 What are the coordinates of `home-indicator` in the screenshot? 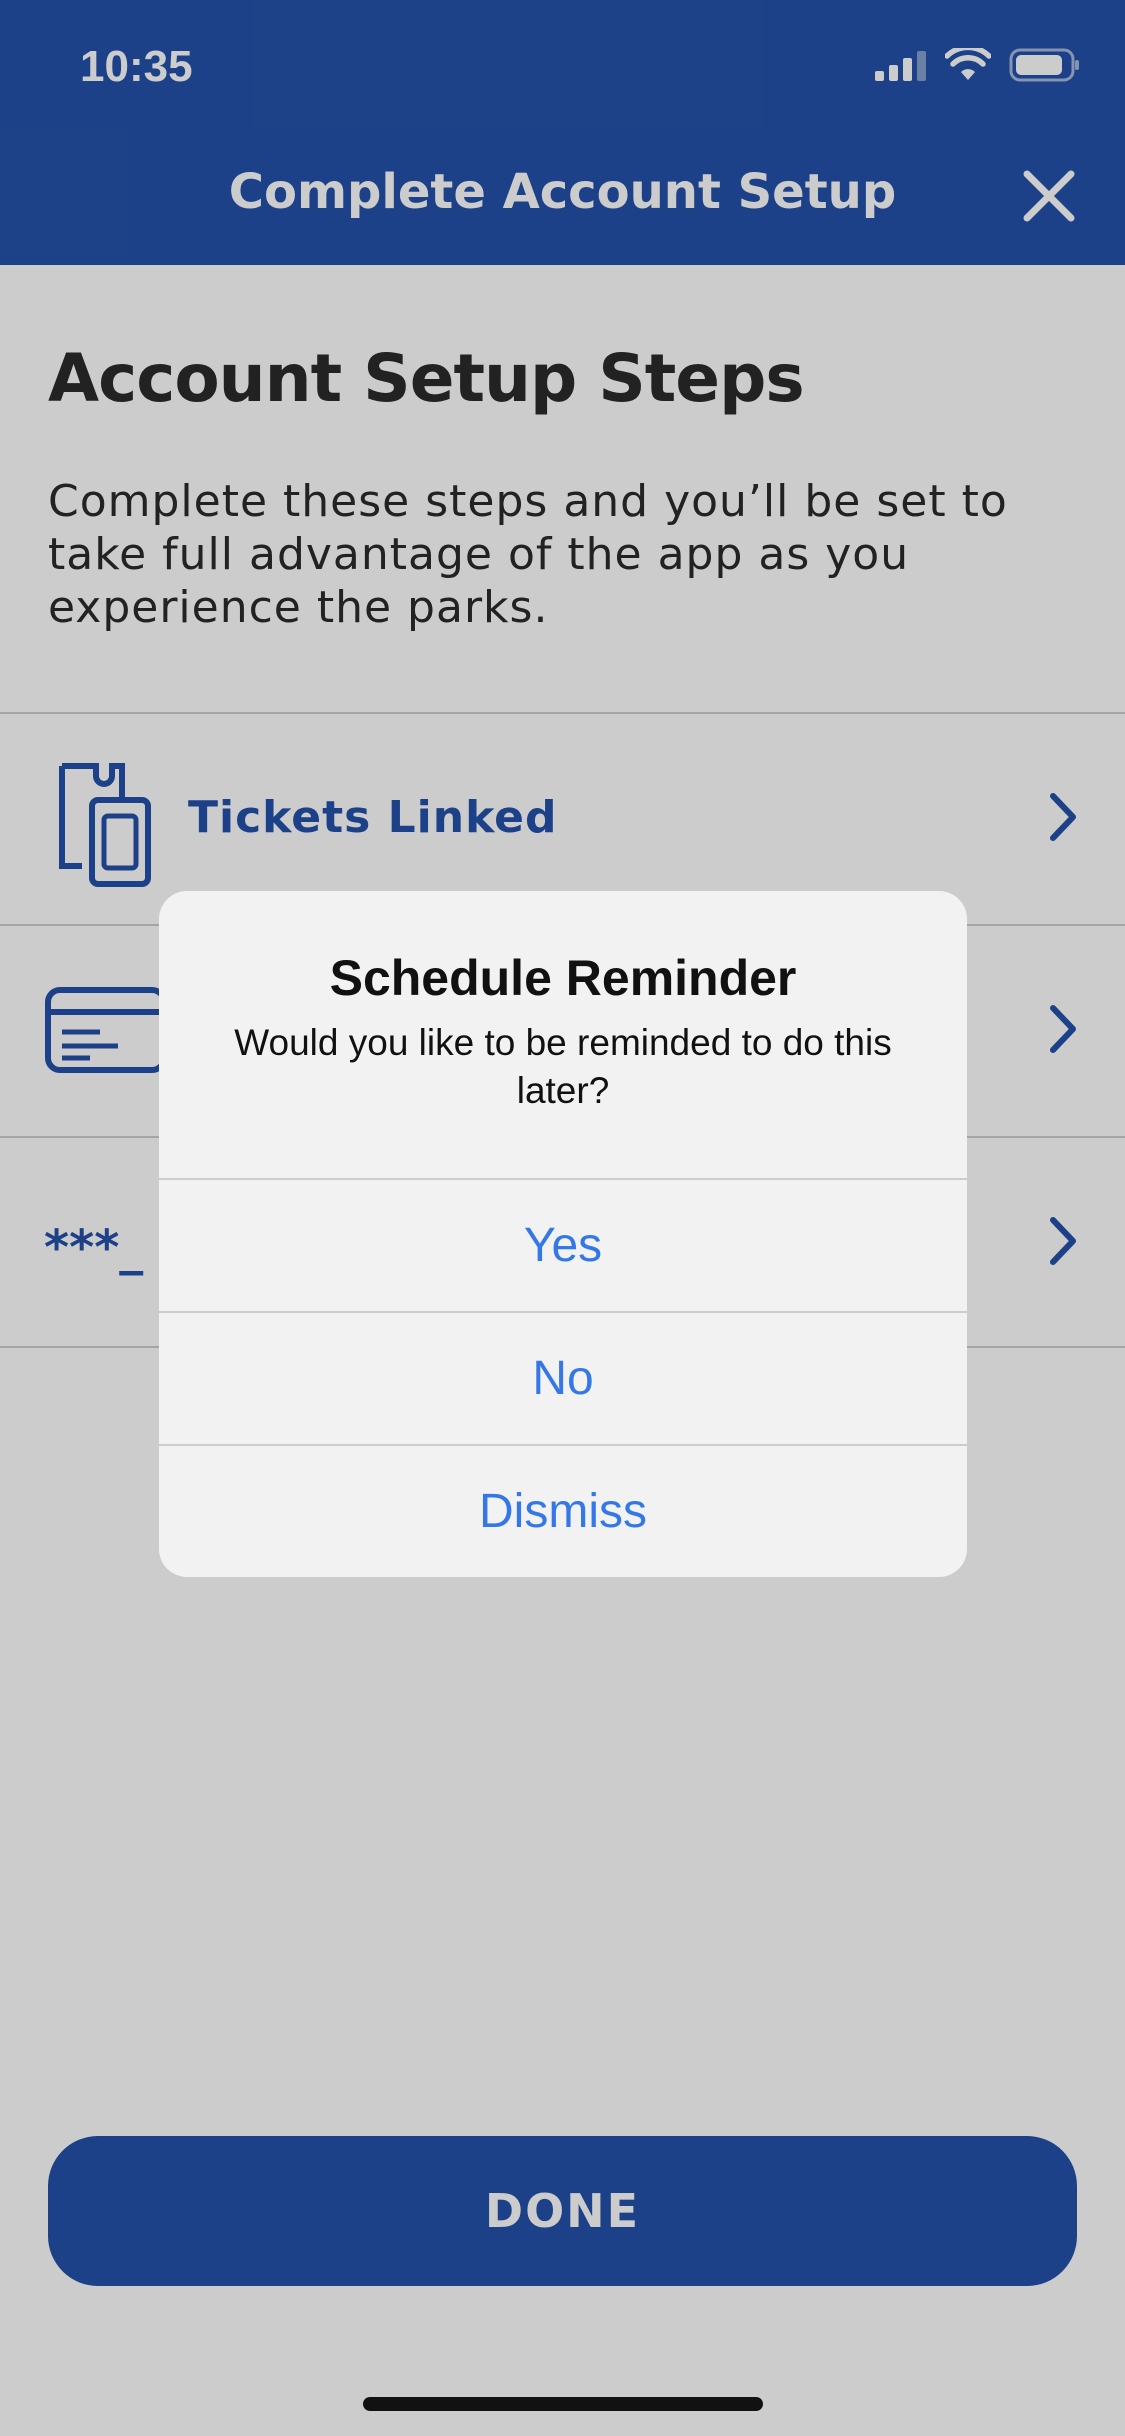 It's located at (563, 2404).